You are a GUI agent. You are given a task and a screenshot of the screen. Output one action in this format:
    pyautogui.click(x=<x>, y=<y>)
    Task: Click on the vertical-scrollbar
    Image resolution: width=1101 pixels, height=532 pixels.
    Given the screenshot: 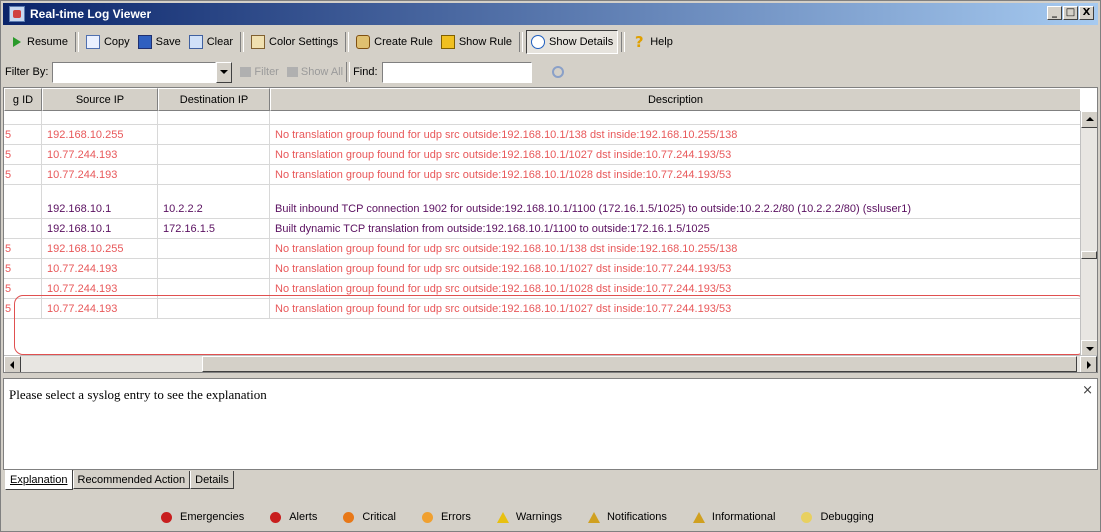 What is the action you would take?
    pyautogui.click(x=1088, y=234)
    